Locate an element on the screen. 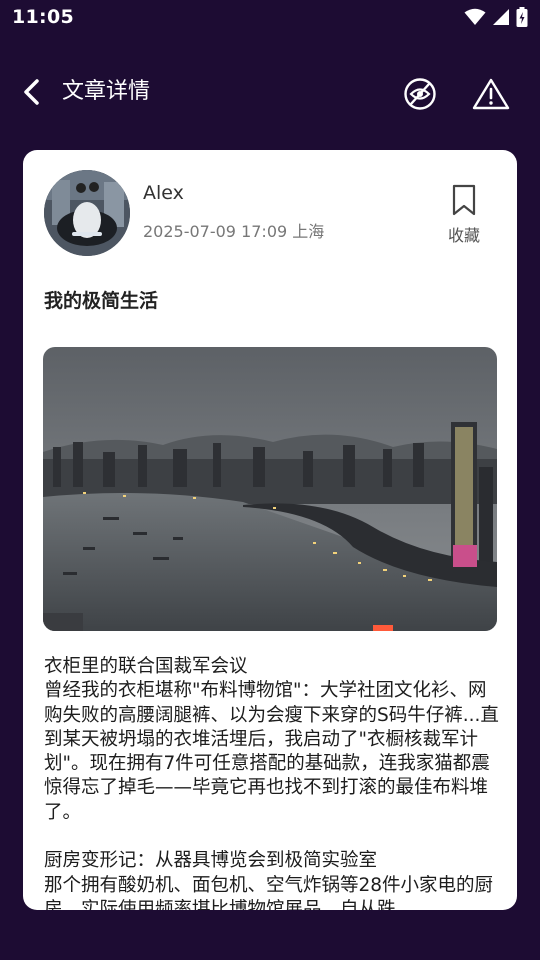 The width and height of the screenshot is (540, 960). post-meta: 2025-07-09 17:09 上海 is located at coordinates (233, 230).